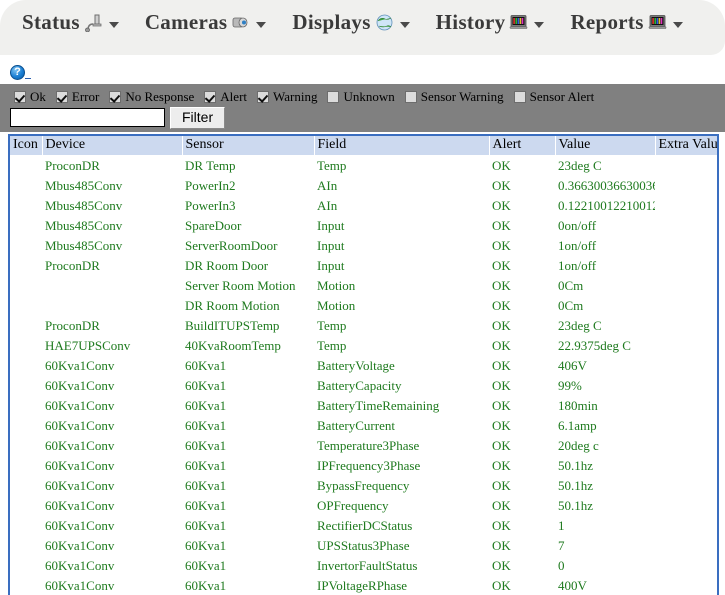  What do you see at coordinates (522, 146) in the screenshot?
I see `column-header-alert: Alert` at bounding box center [522, 146].